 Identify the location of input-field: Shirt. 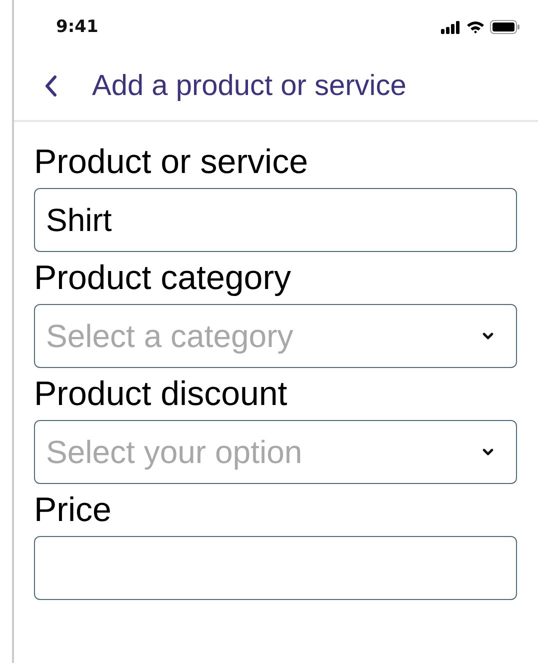
(275, 220).